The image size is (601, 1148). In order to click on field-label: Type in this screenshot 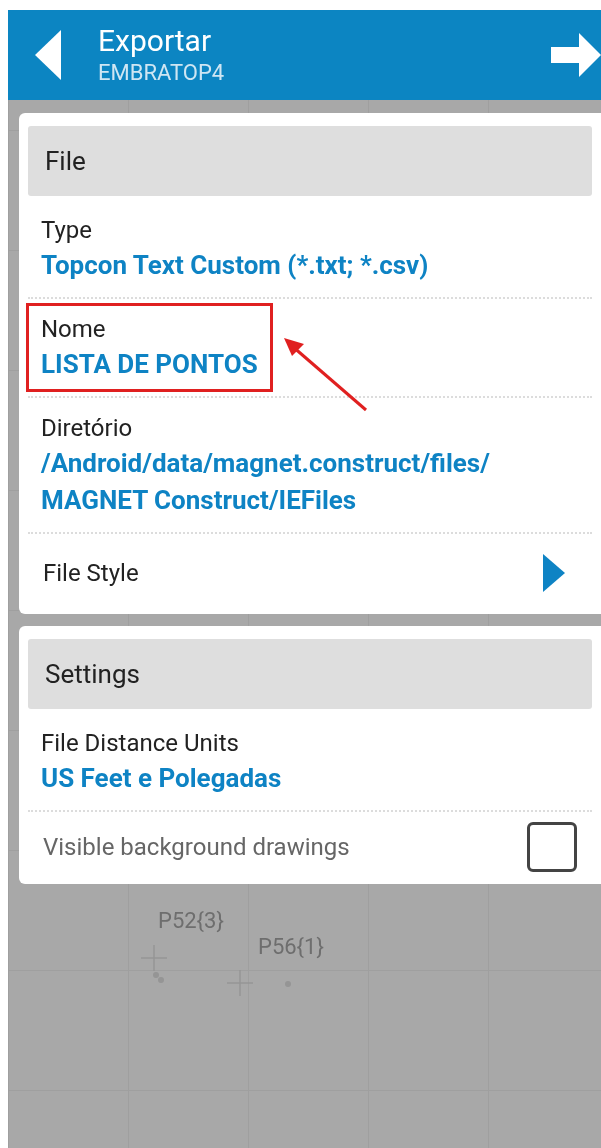, I will do `click(67, 230)`.